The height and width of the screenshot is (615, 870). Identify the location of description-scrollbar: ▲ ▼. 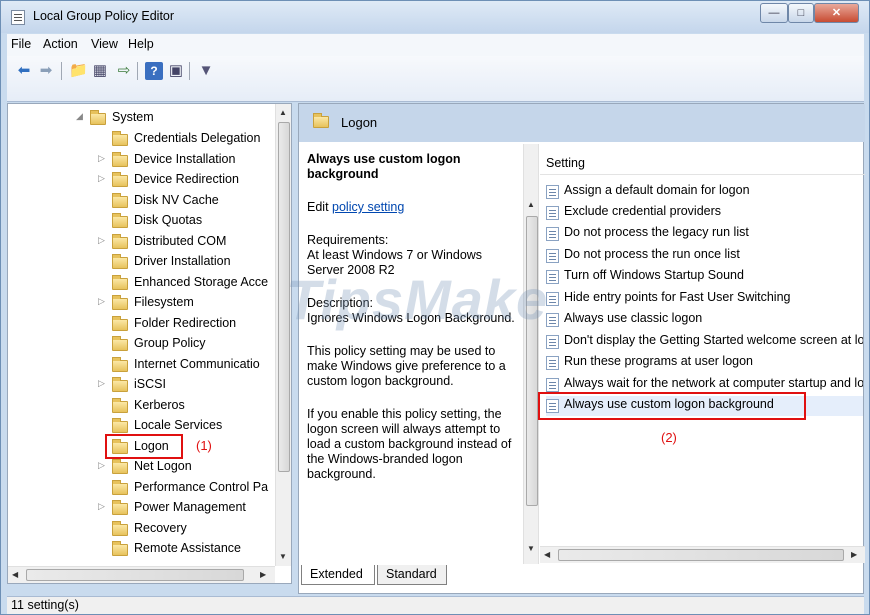
(531, 354).